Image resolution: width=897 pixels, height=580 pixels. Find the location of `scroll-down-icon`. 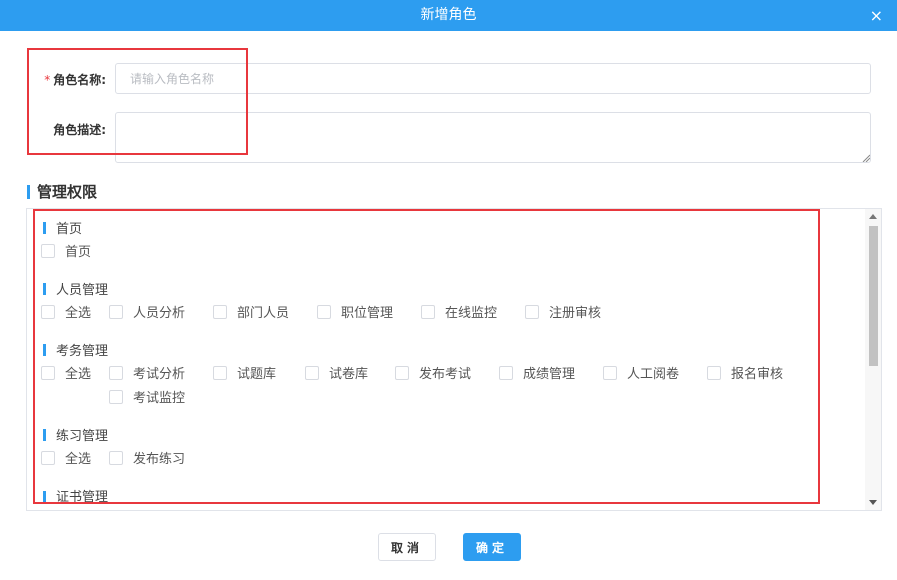

scroll-down-icon is located at coordinates (873, 502).